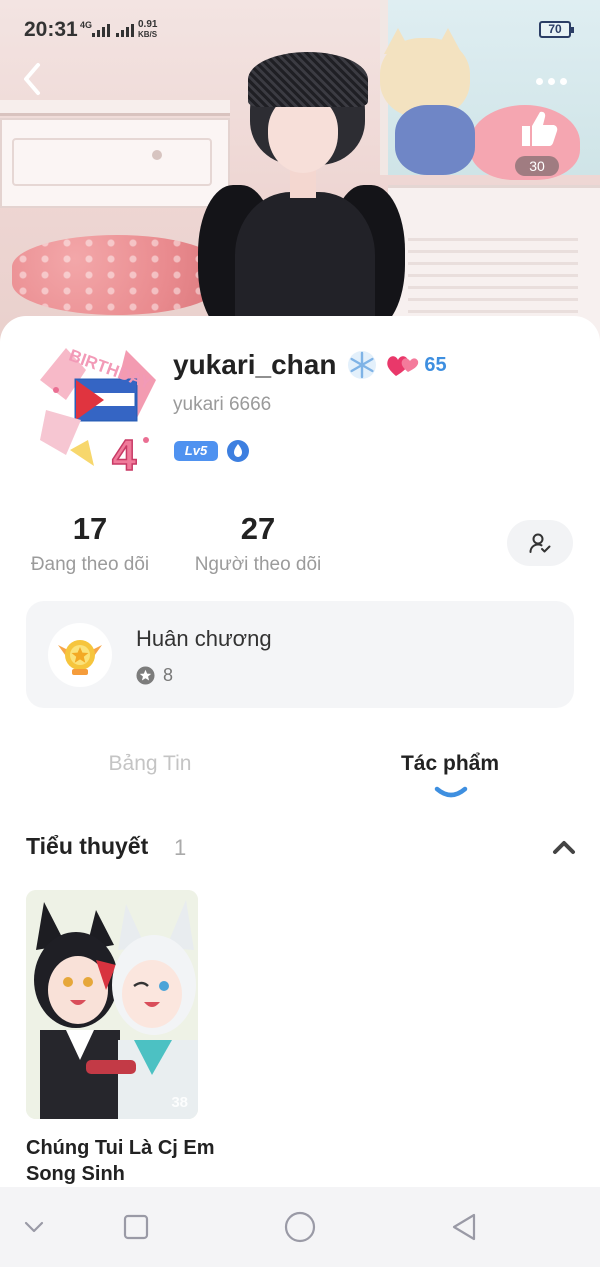 The height and width of the screenshot is (1267, 600). I want to click on followers-label: Người theo dõi, so click(258, 564).